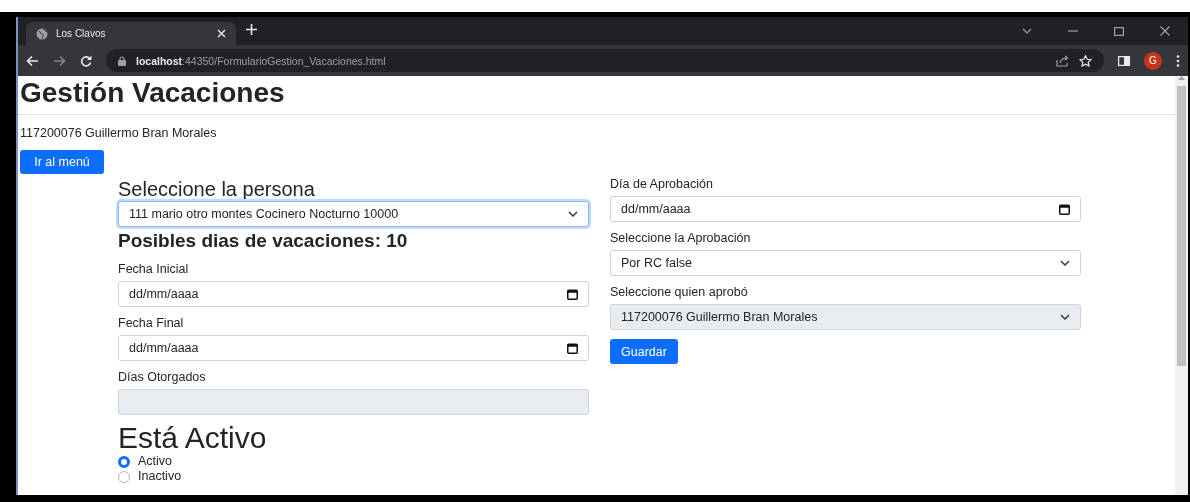 The image size is (1190, 502). What do you see at coordinates (605, 60) in the screenshot?
I see `address-bar: localhost:44350/FormularioGestion_Vacaciones.html` at bounding box center [605, 60].